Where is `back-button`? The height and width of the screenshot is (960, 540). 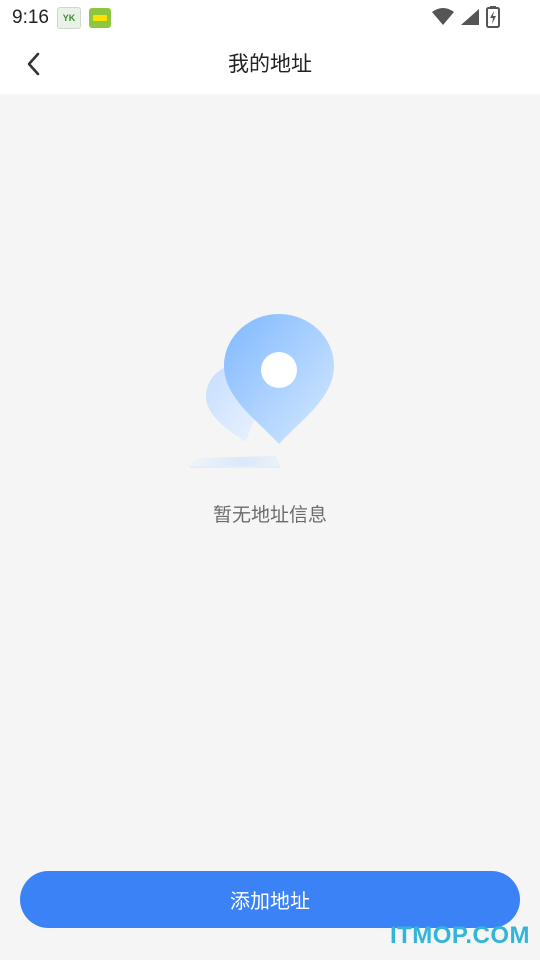
back-button is located at coordinates (34, 64).